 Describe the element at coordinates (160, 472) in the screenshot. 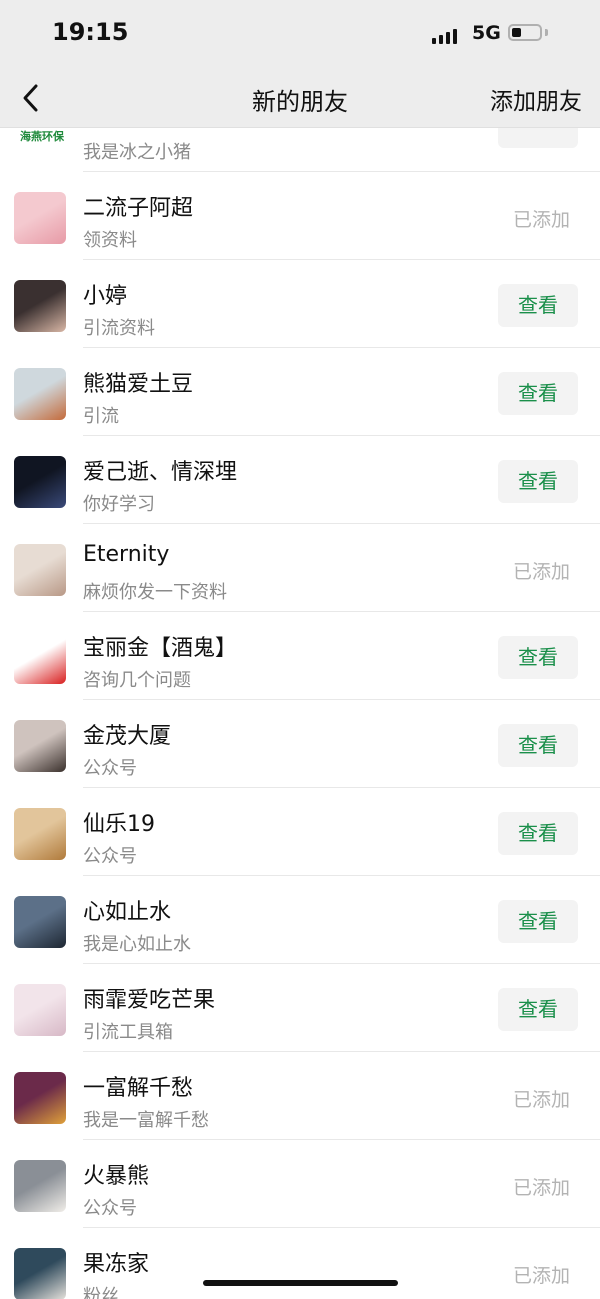

I see `contact-name: 爱己逝、情深埋` at that location.